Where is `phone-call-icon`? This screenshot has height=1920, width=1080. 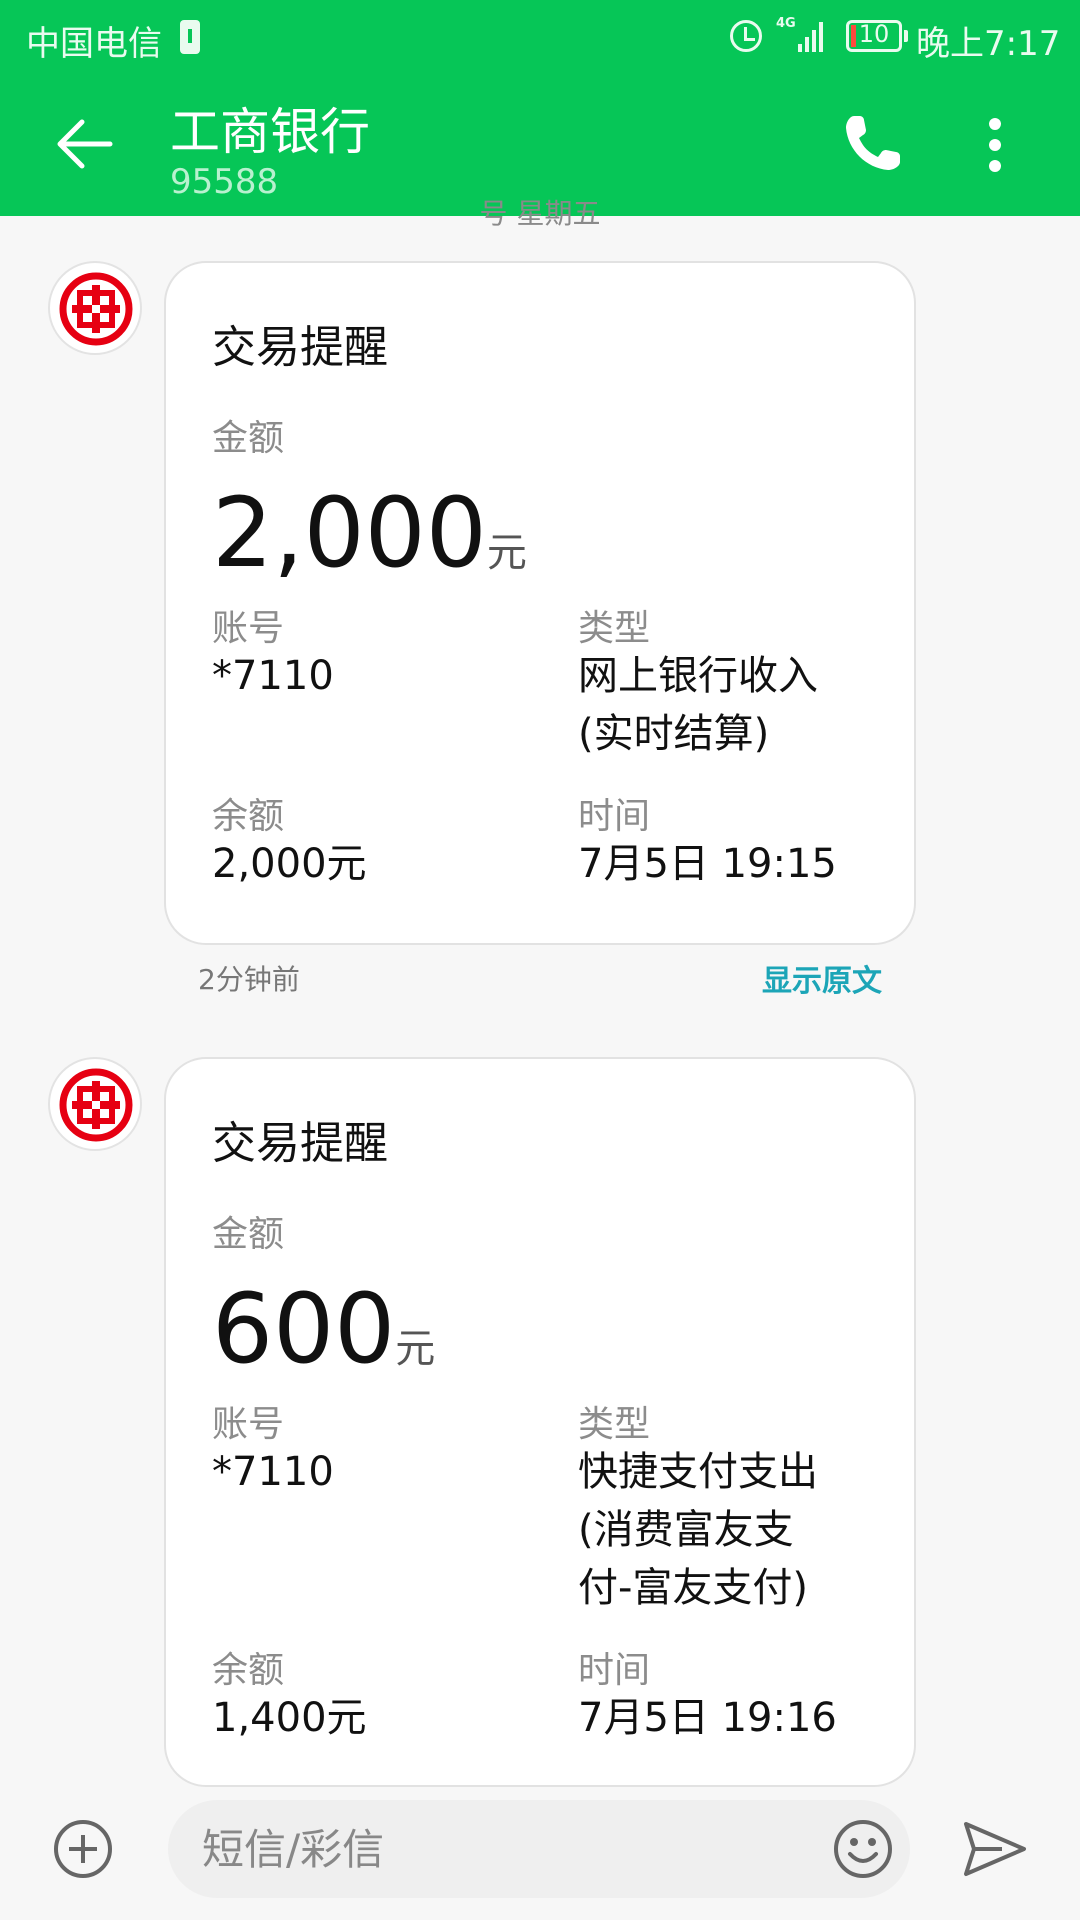
phone-call-icon is located at coordinates (873, 143).